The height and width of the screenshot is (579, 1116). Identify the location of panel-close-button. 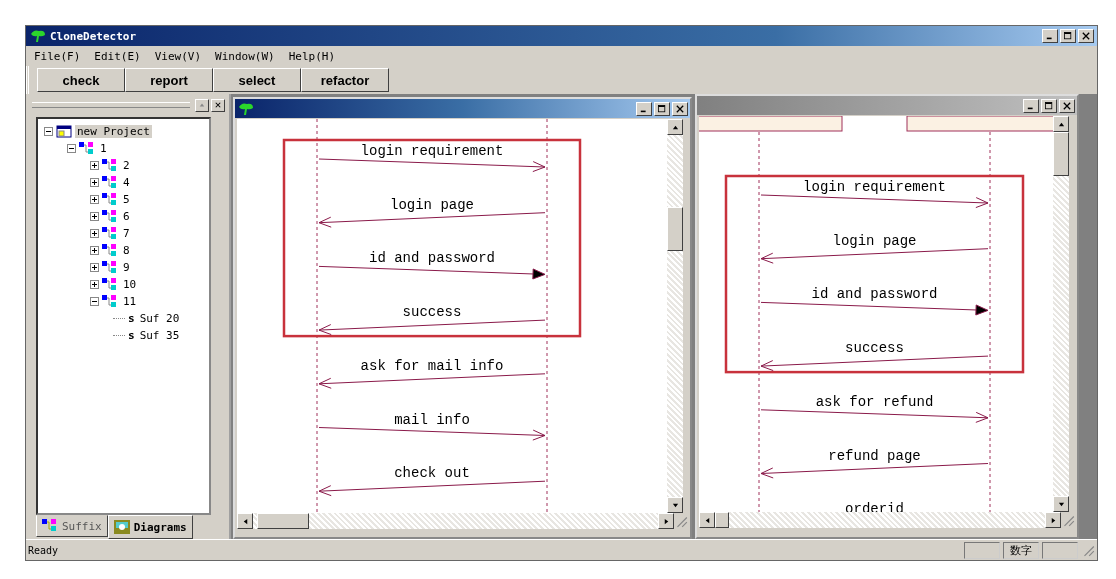
(218, 105).